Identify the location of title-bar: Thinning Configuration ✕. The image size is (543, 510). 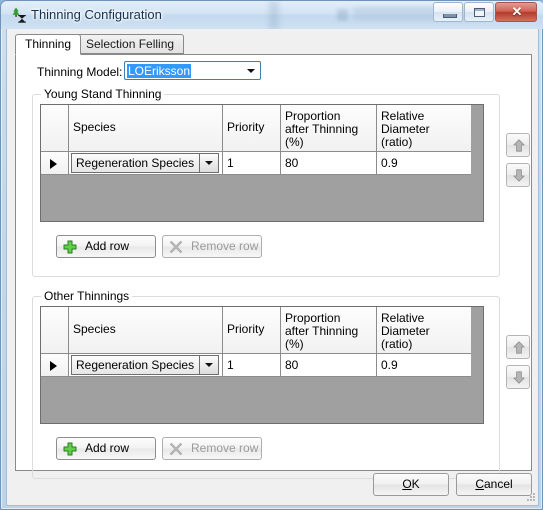
(272, 15).